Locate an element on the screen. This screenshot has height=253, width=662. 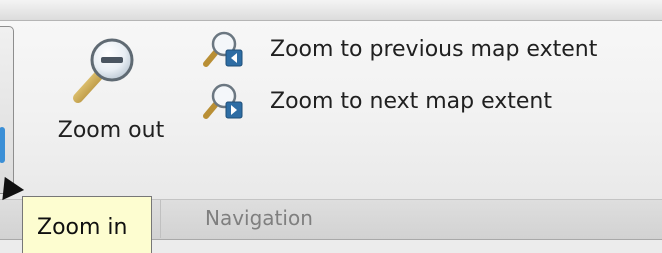
group-separator is located at coordinates (160, 219).